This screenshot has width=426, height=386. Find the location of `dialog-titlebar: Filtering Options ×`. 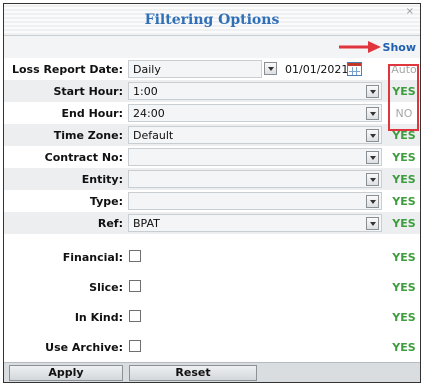

dialog-titlebar: Filtering Options × is located at coordinates (212, 20).